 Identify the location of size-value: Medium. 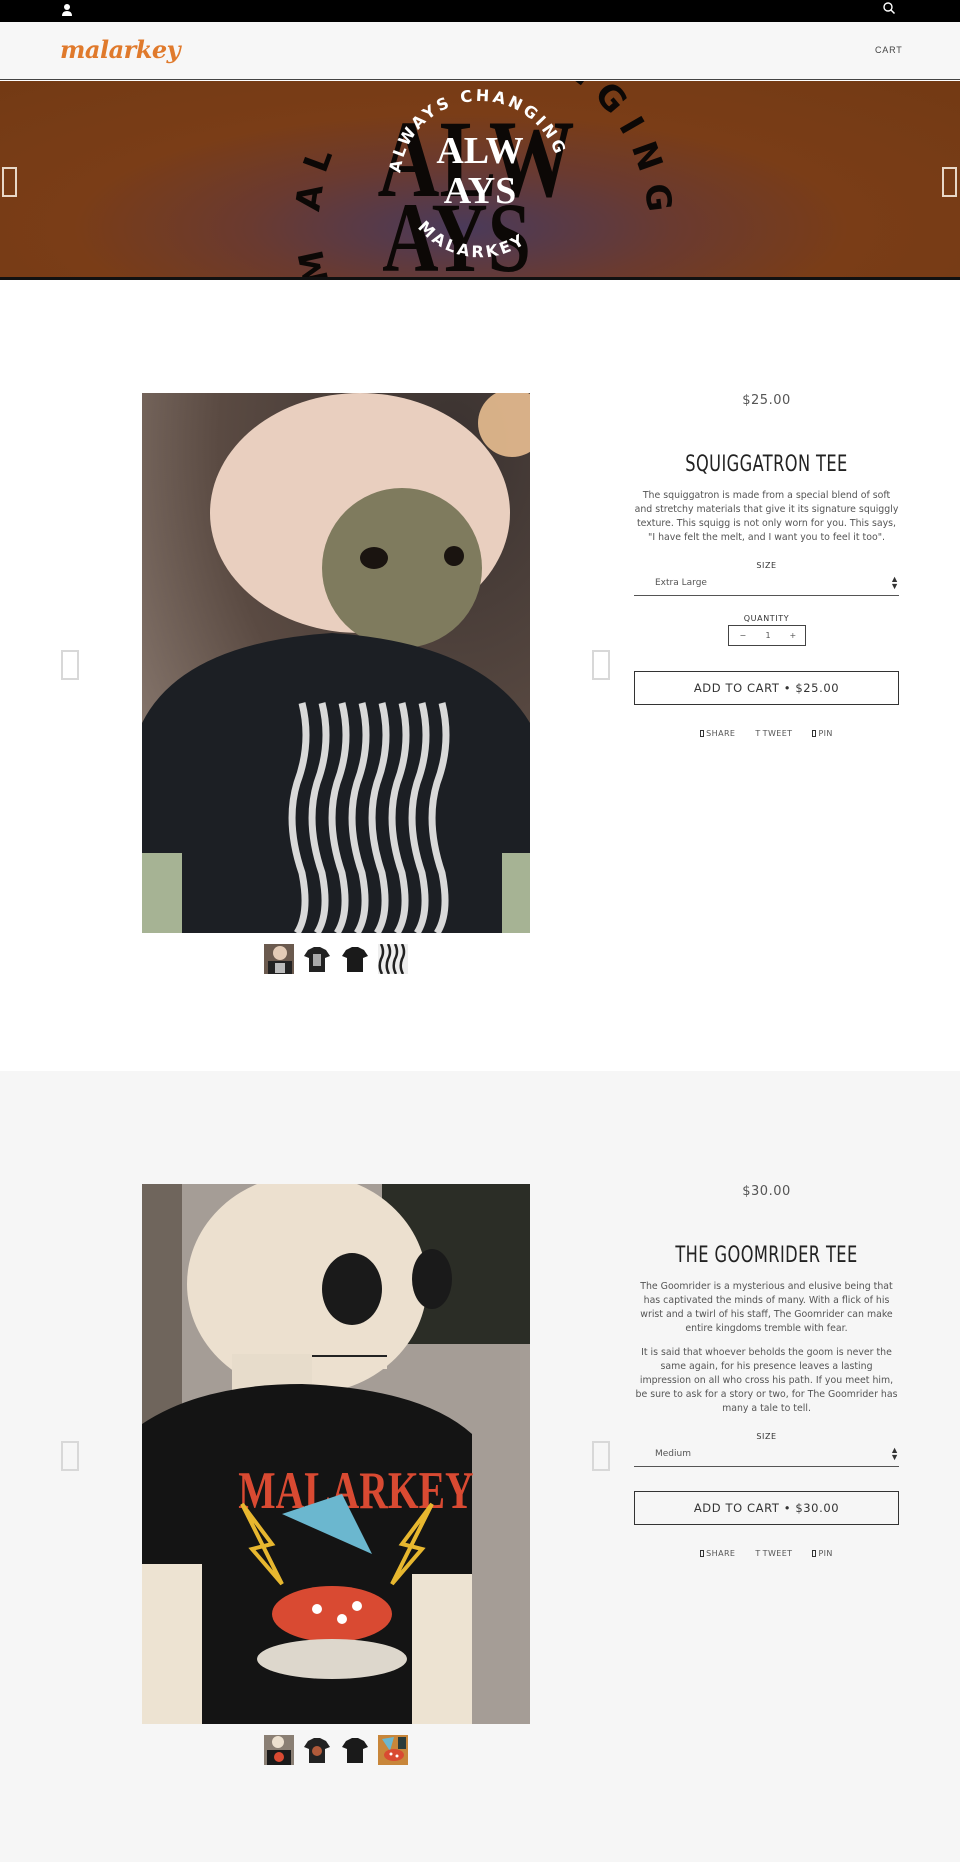
(673, 1454).